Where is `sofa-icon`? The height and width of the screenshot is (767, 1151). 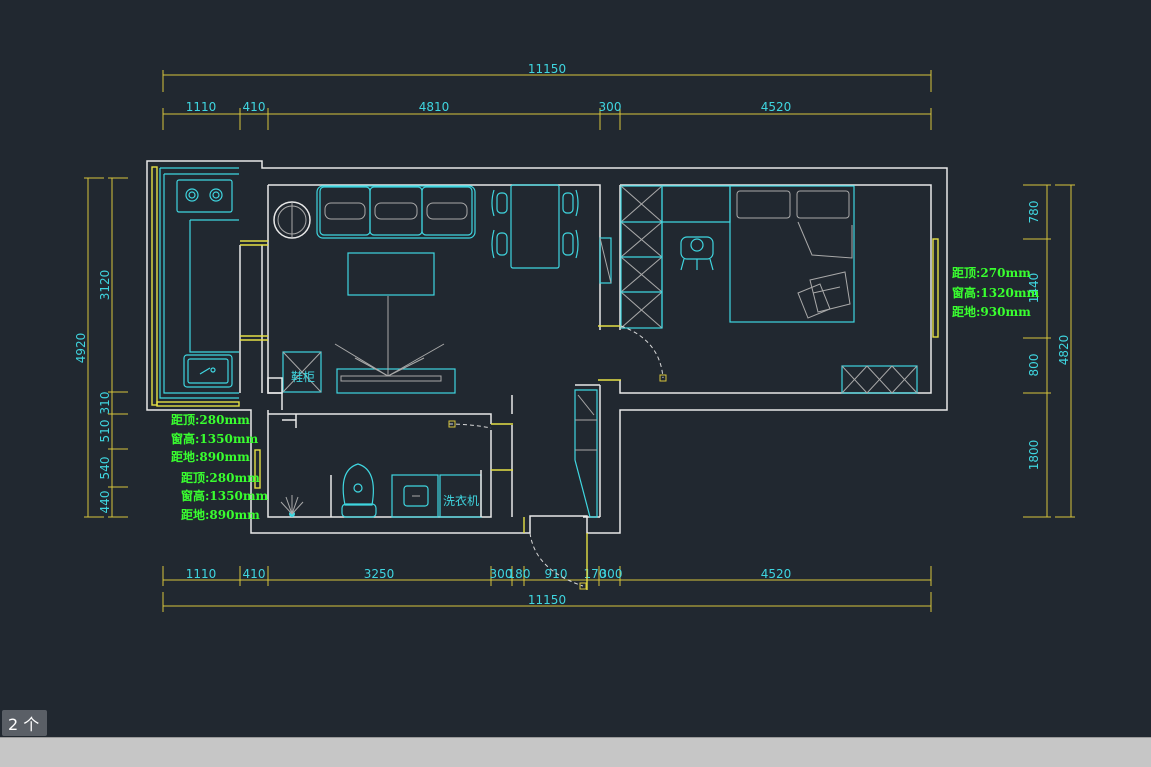
sofa-icon is located at coordinates (396, 212).